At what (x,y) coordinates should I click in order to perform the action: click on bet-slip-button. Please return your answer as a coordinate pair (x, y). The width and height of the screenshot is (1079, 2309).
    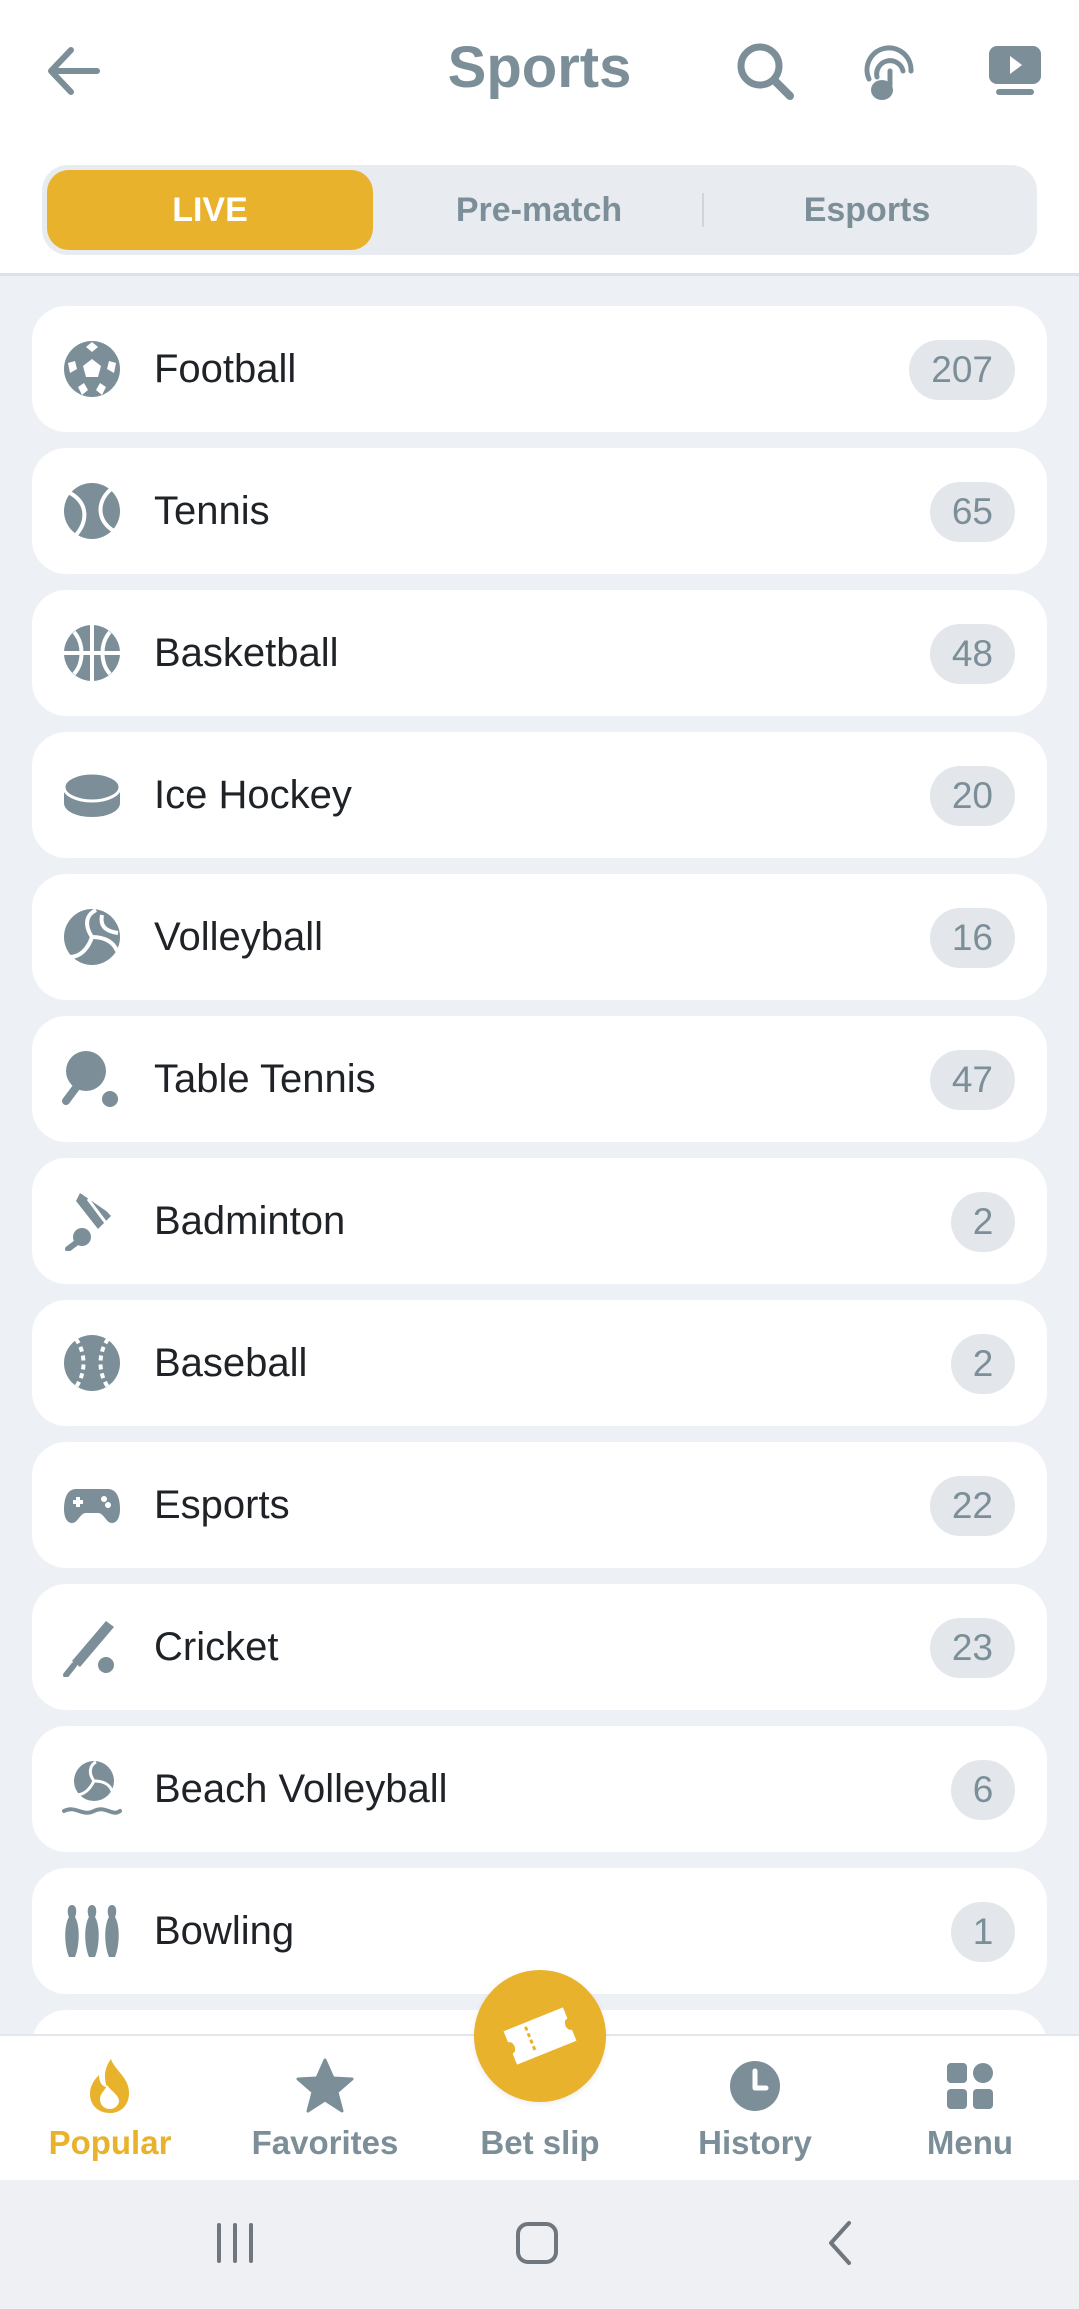
    Looking at the image, I should click on (540, 2036).